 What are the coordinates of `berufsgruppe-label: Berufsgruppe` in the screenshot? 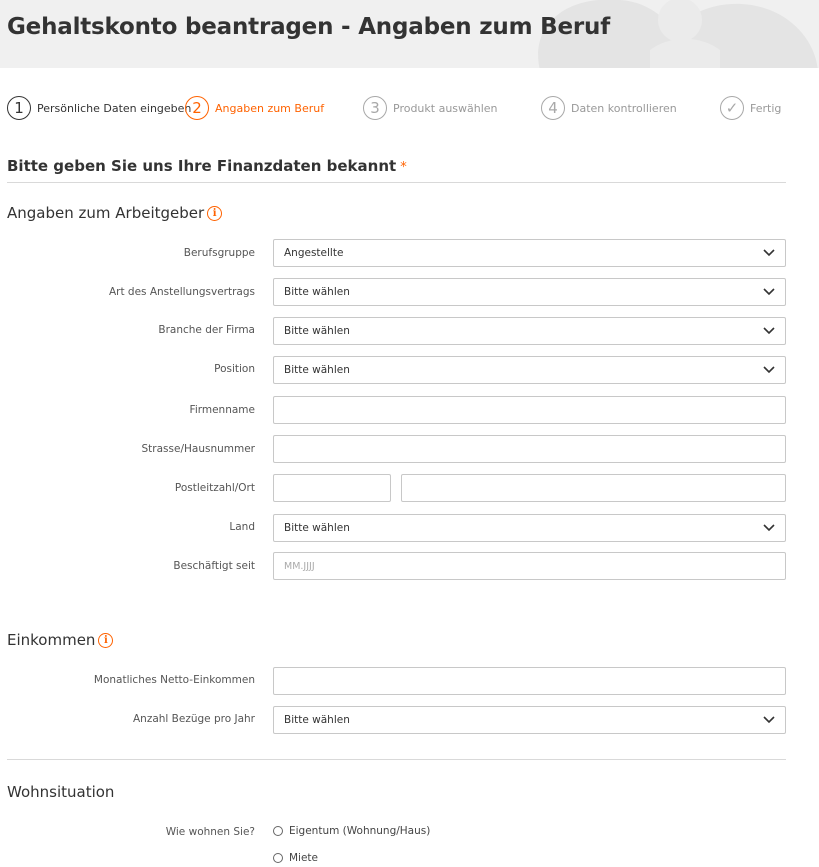 It's located at (219, 253).